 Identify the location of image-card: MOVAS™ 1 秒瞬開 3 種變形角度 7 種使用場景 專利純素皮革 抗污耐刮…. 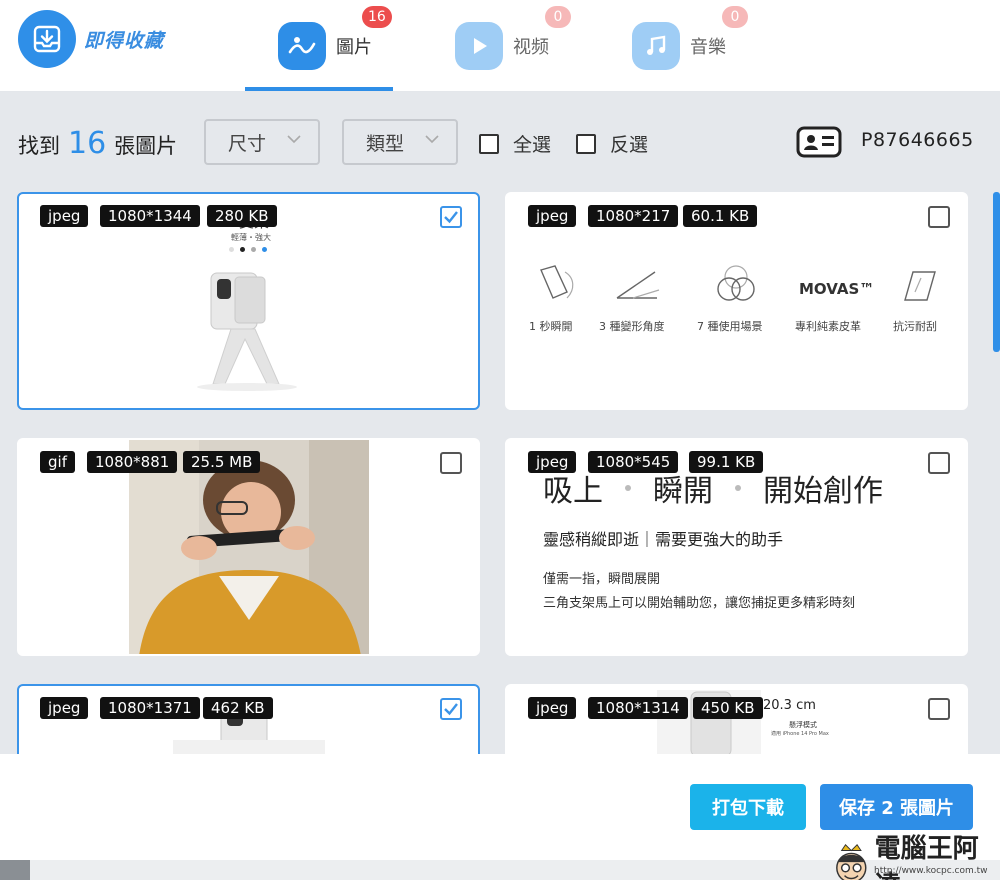
(736, 301).